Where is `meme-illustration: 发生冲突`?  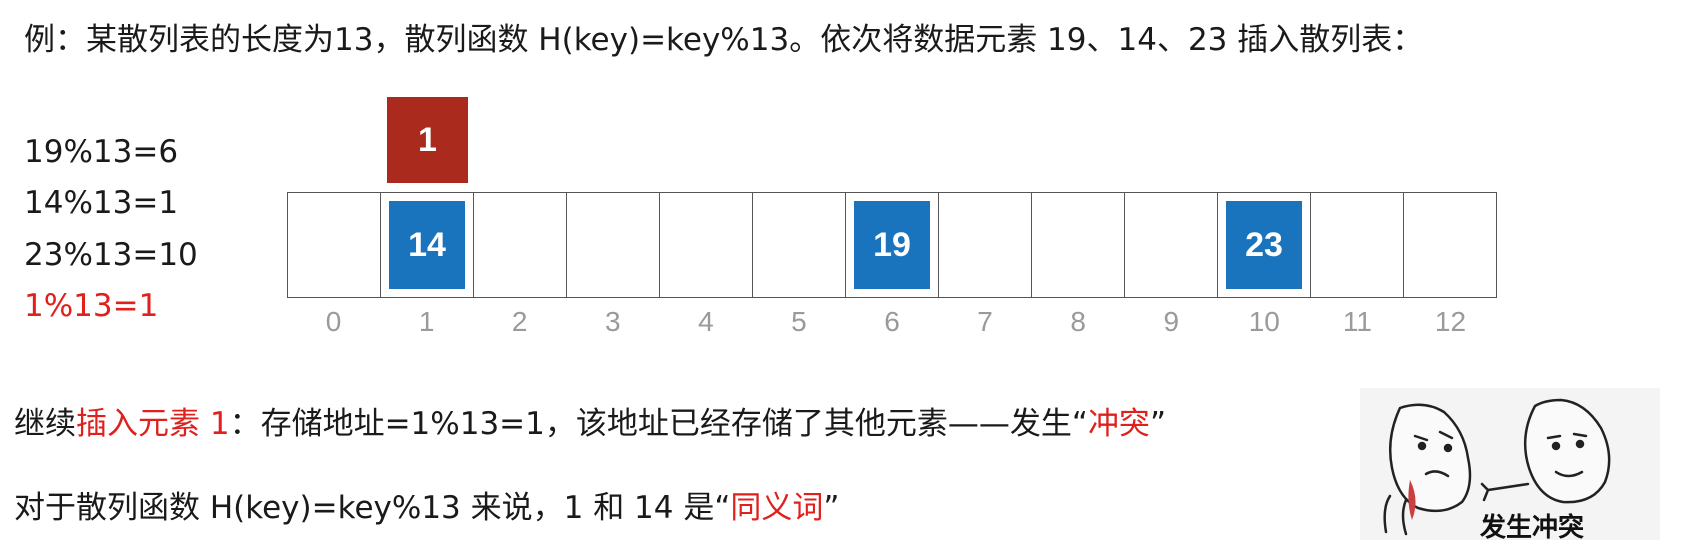
meme-illustration: 发生冲突 is located at coordinates (1510, 465).